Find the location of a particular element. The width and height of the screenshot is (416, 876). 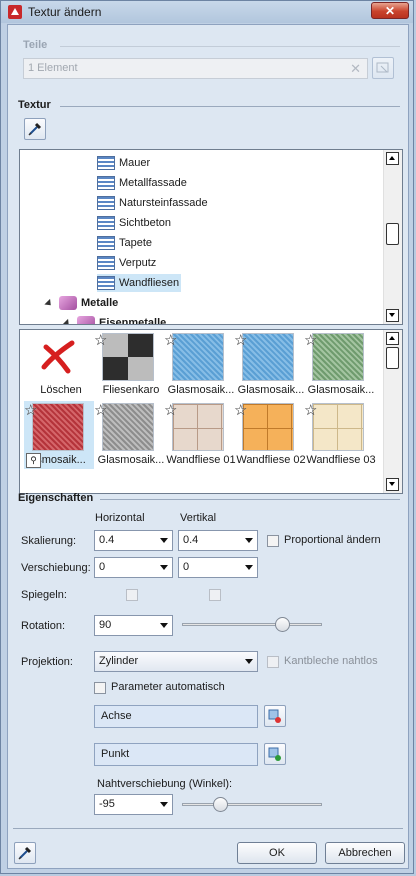

texture-tile: ☆ Wandfliese 03 is located at coordinates (340, 435).